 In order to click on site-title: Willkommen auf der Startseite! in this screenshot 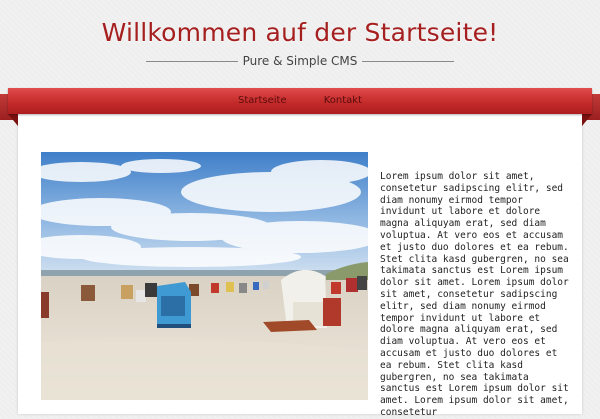, I will do `click(300, 32)`.